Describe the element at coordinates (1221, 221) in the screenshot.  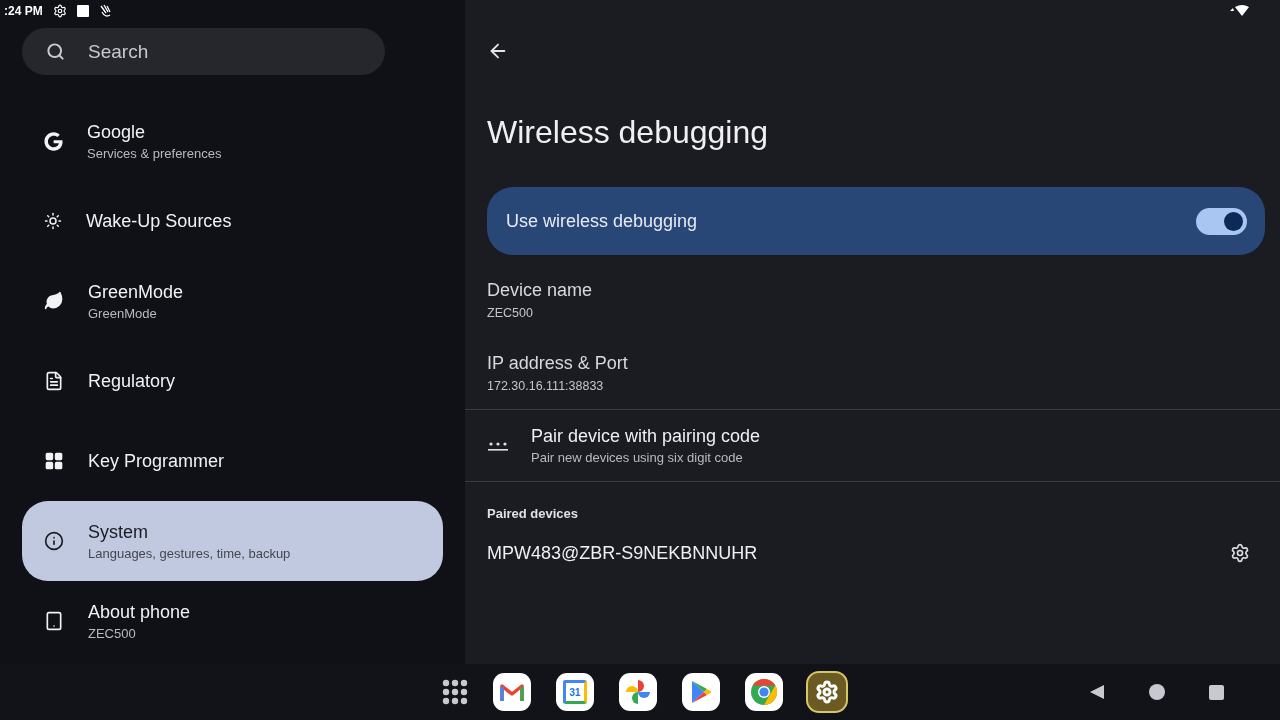
I see `toggle-switch` at that location.